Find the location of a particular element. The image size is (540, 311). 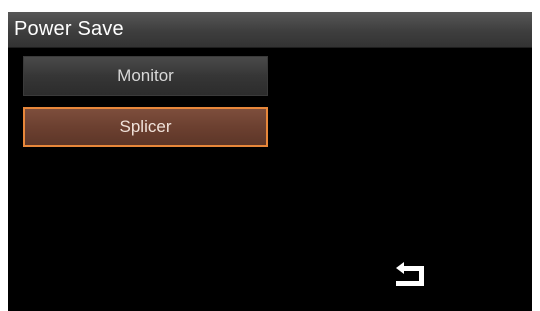

page-title: Power Save is located at coordinates (69, 29).